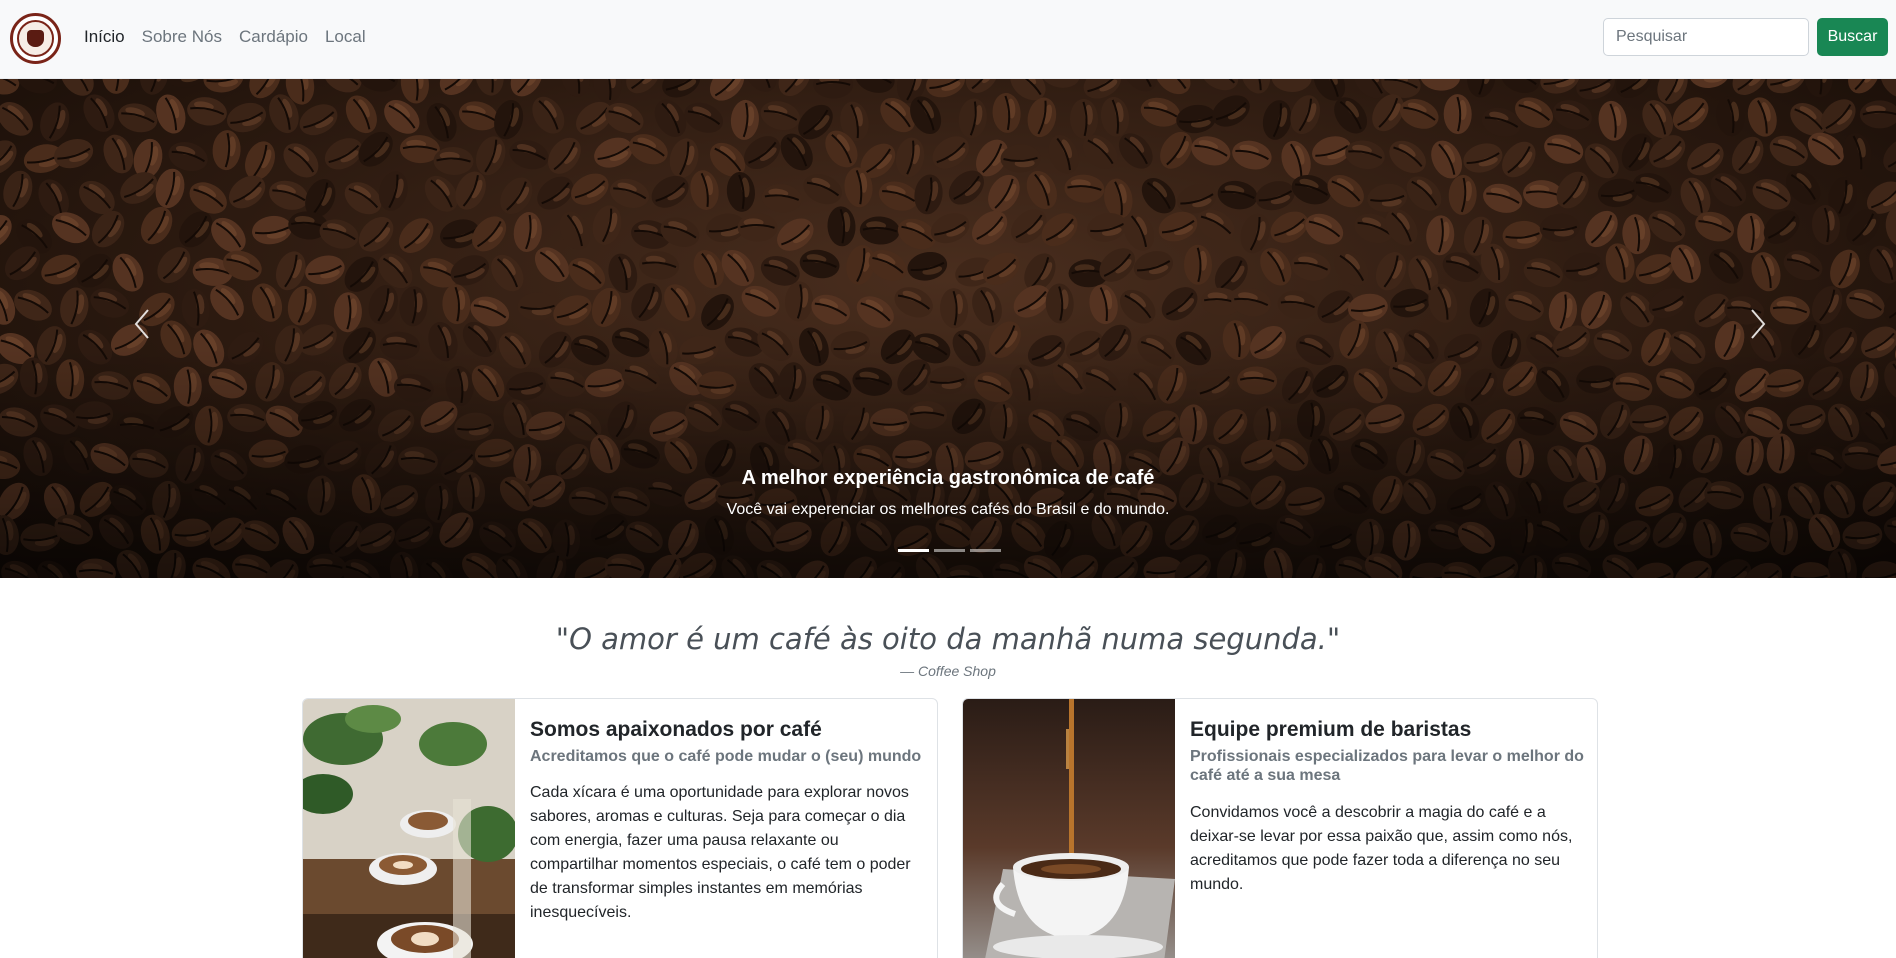  I want to click on navbar: Início Sobre Nós Cardápio Local Buscar, so click(948, 39).